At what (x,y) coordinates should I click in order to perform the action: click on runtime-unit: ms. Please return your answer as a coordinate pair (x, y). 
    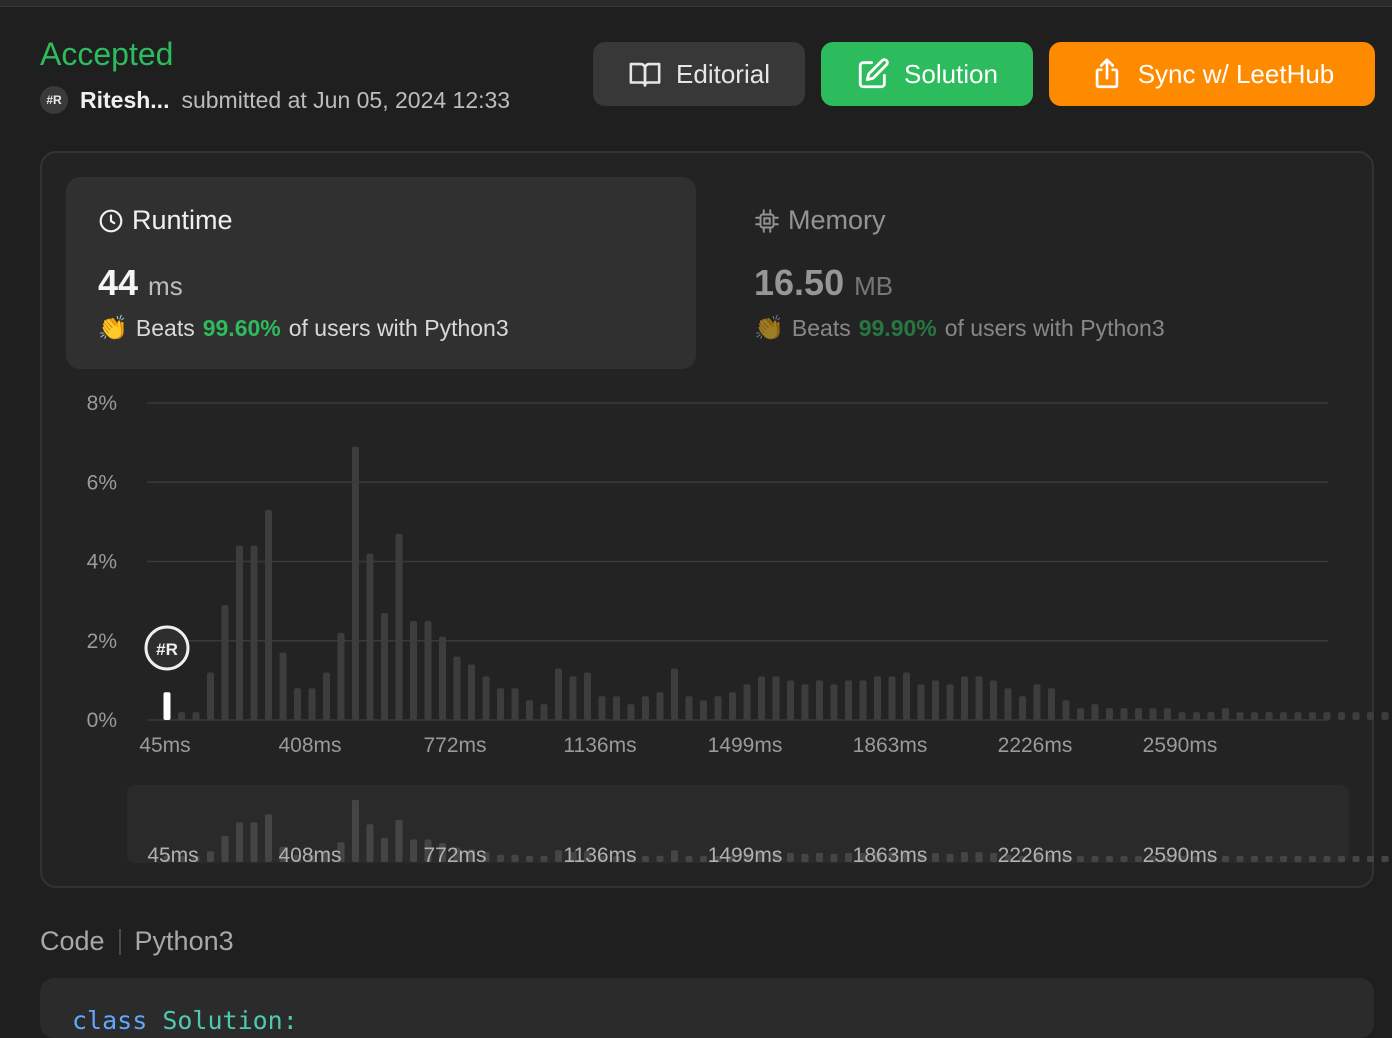
    Looking at the image, I should click on (165, 286).